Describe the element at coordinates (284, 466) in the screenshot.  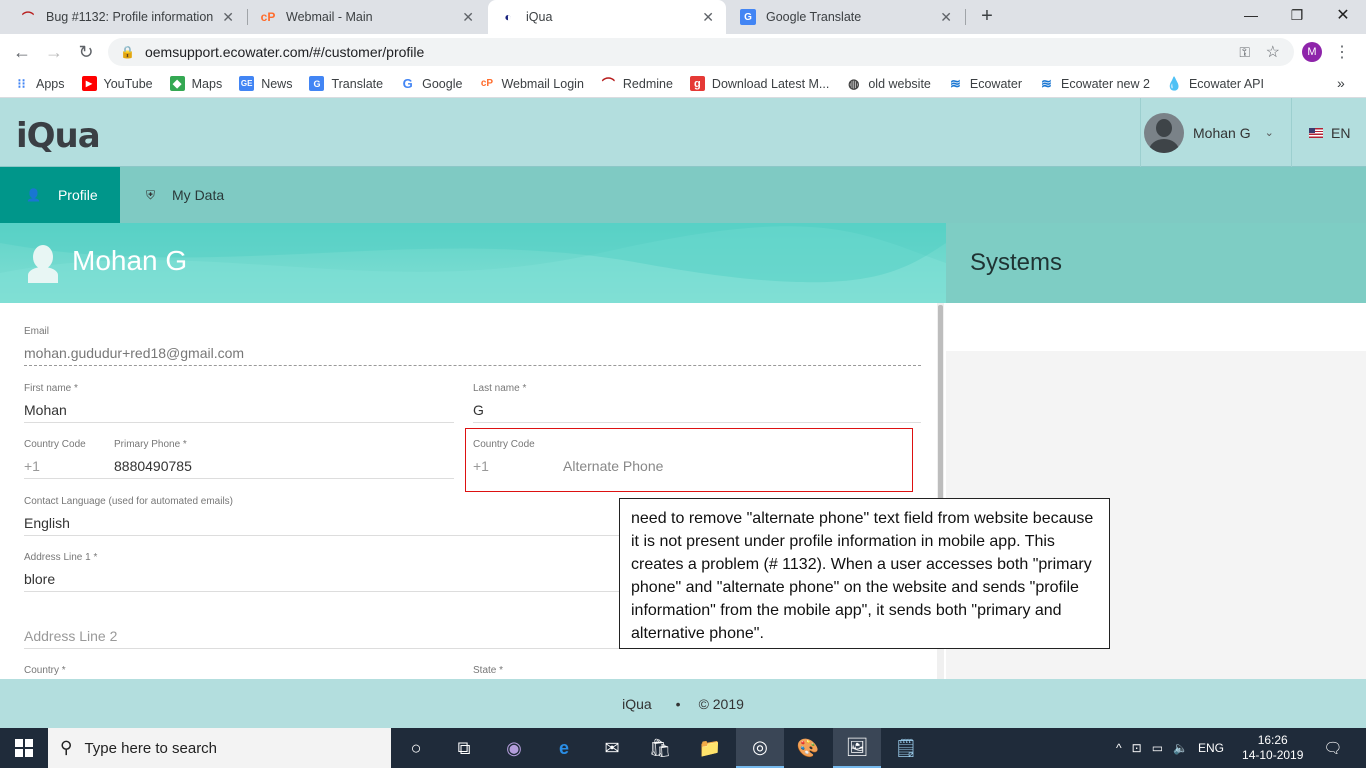
I see `primary-phone-value: 8880490785` at that location.